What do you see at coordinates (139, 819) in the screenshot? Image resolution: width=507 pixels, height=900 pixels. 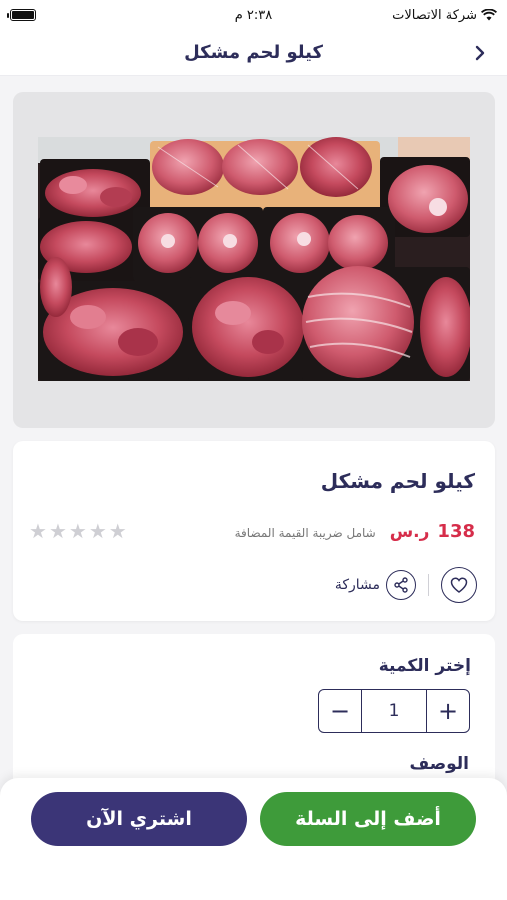 I see `buy-now-button: اشتري الآن` at bounding box center [139, 819].